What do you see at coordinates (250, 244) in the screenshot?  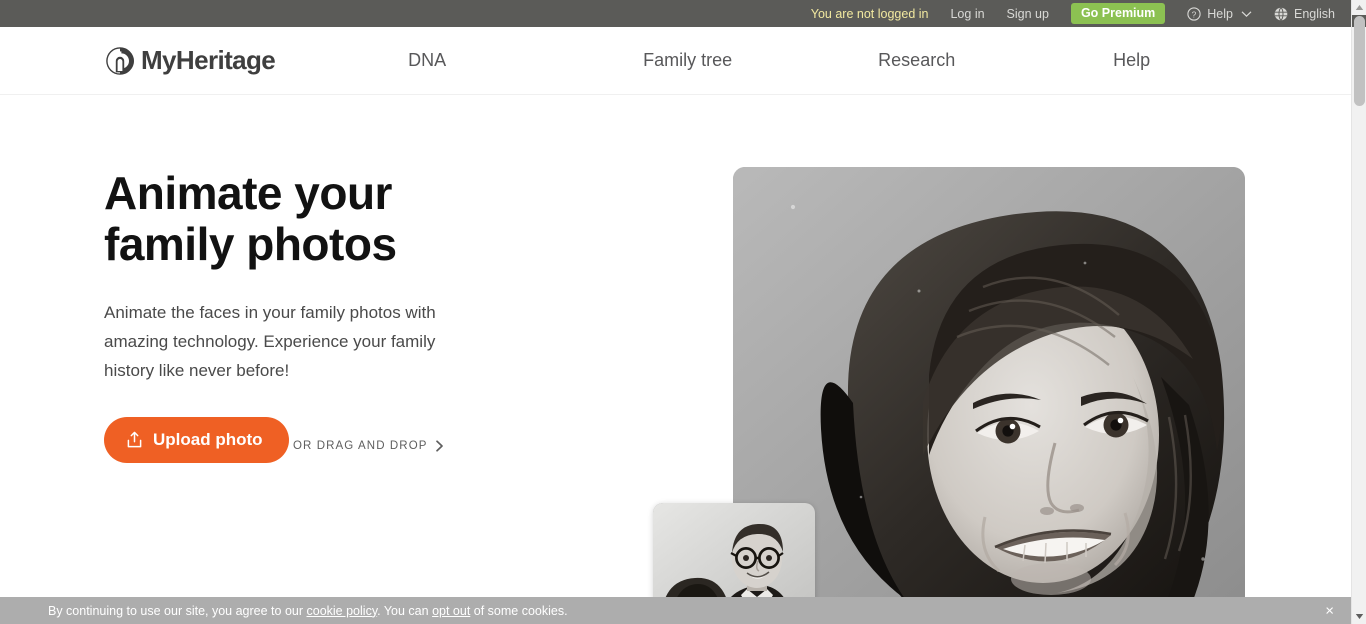 I see `hero-title-line-2: family photos` at bounding box center [250, 244].